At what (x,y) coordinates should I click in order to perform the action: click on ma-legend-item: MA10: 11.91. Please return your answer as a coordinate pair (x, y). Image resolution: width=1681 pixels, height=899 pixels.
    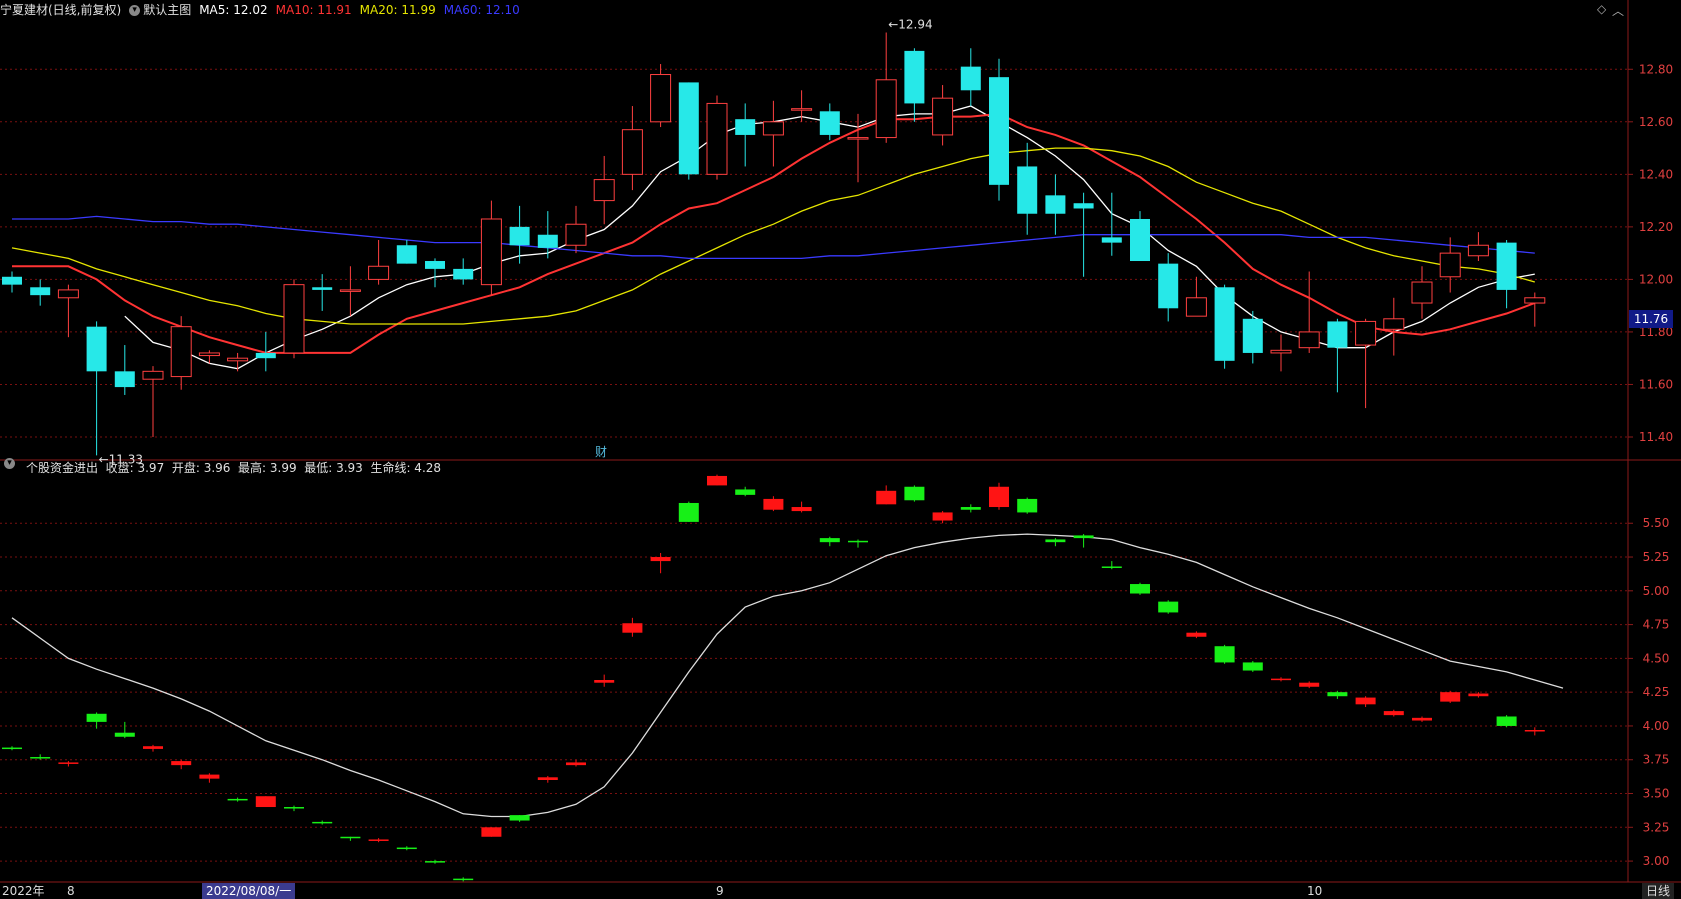
    Looking at the image, I should click on (313, 10).